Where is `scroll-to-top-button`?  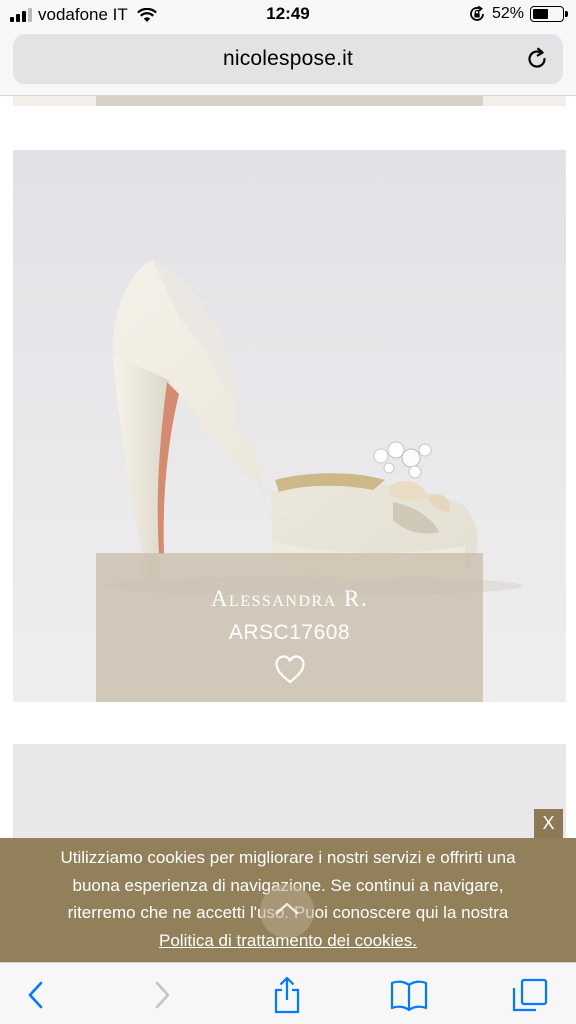 scroll-to-top-button is located at coordinates (287, 911).